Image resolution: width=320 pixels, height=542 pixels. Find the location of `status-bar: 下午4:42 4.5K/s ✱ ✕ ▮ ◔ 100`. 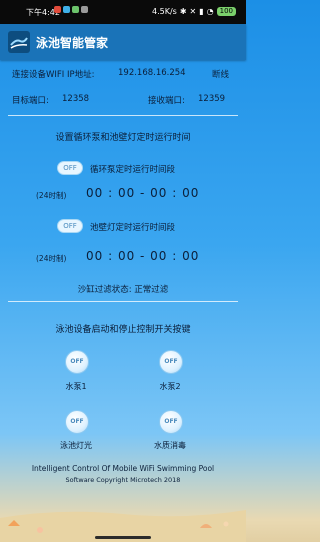

status-bar: 下午4:42 4.5K/s ✱ ✕ ▮ ◔ 100 is located at coordinates (123, 12).